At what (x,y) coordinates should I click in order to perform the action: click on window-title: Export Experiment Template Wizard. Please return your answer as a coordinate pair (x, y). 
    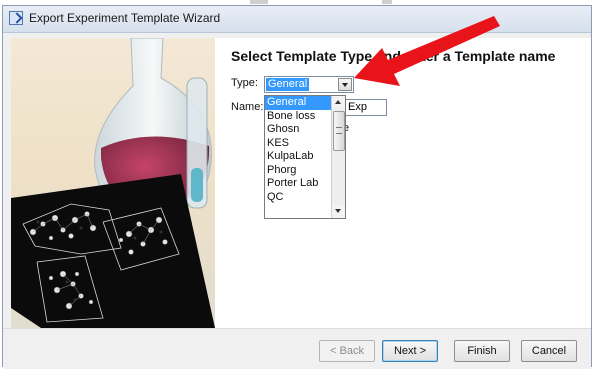
    Looking at the image, I should click on (125, 18).